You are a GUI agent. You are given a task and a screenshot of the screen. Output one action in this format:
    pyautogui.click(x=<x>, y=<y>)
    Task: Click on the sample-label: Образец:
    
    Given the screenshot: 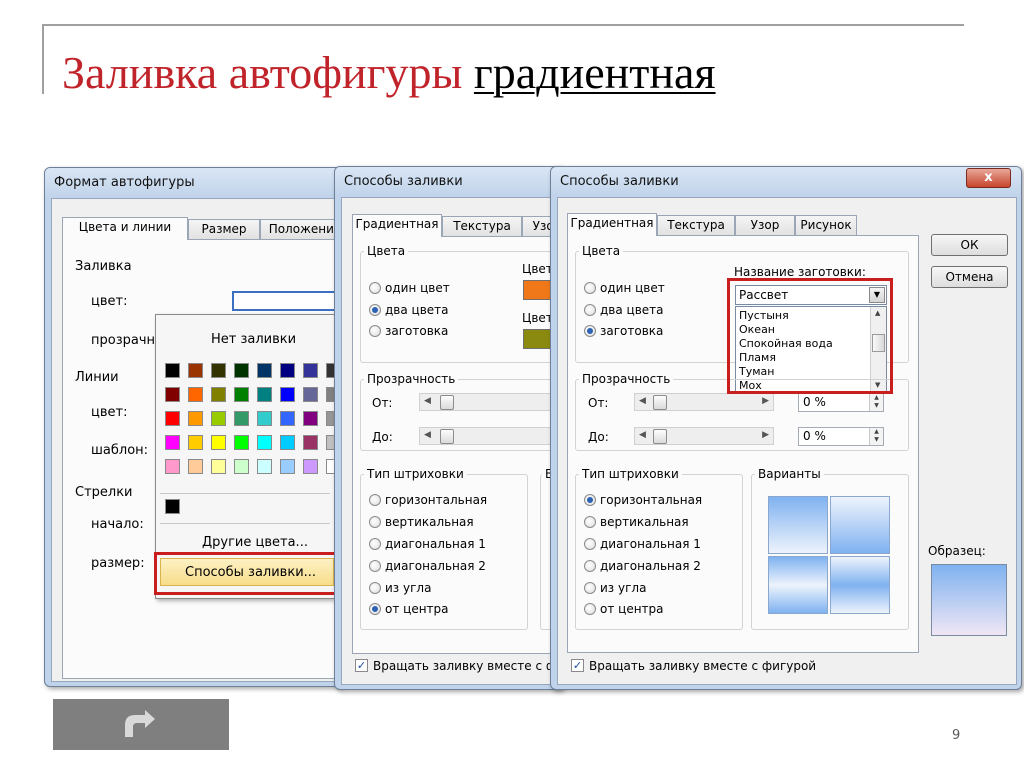 What is the action you would take?
    pyautogui.click(x=957, y=551)
    